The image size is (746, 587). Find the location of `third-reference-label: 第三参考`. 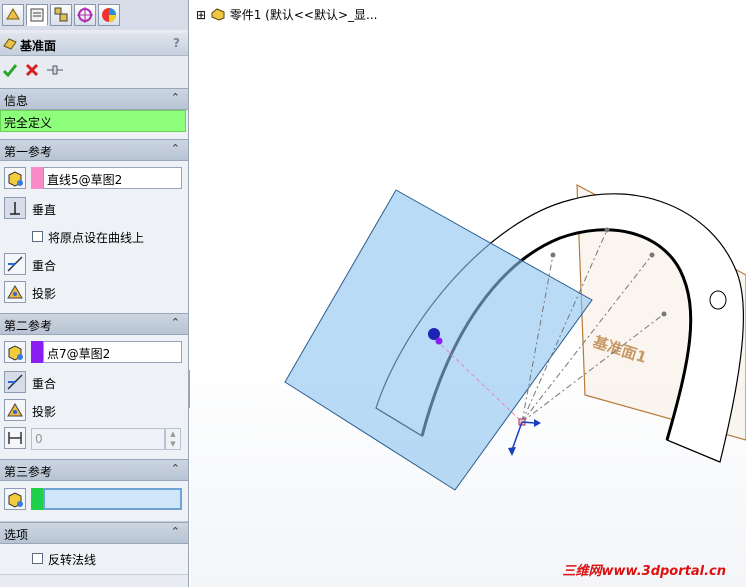

third-reference-label: 第三参考 is located at coordinates (28, 472).